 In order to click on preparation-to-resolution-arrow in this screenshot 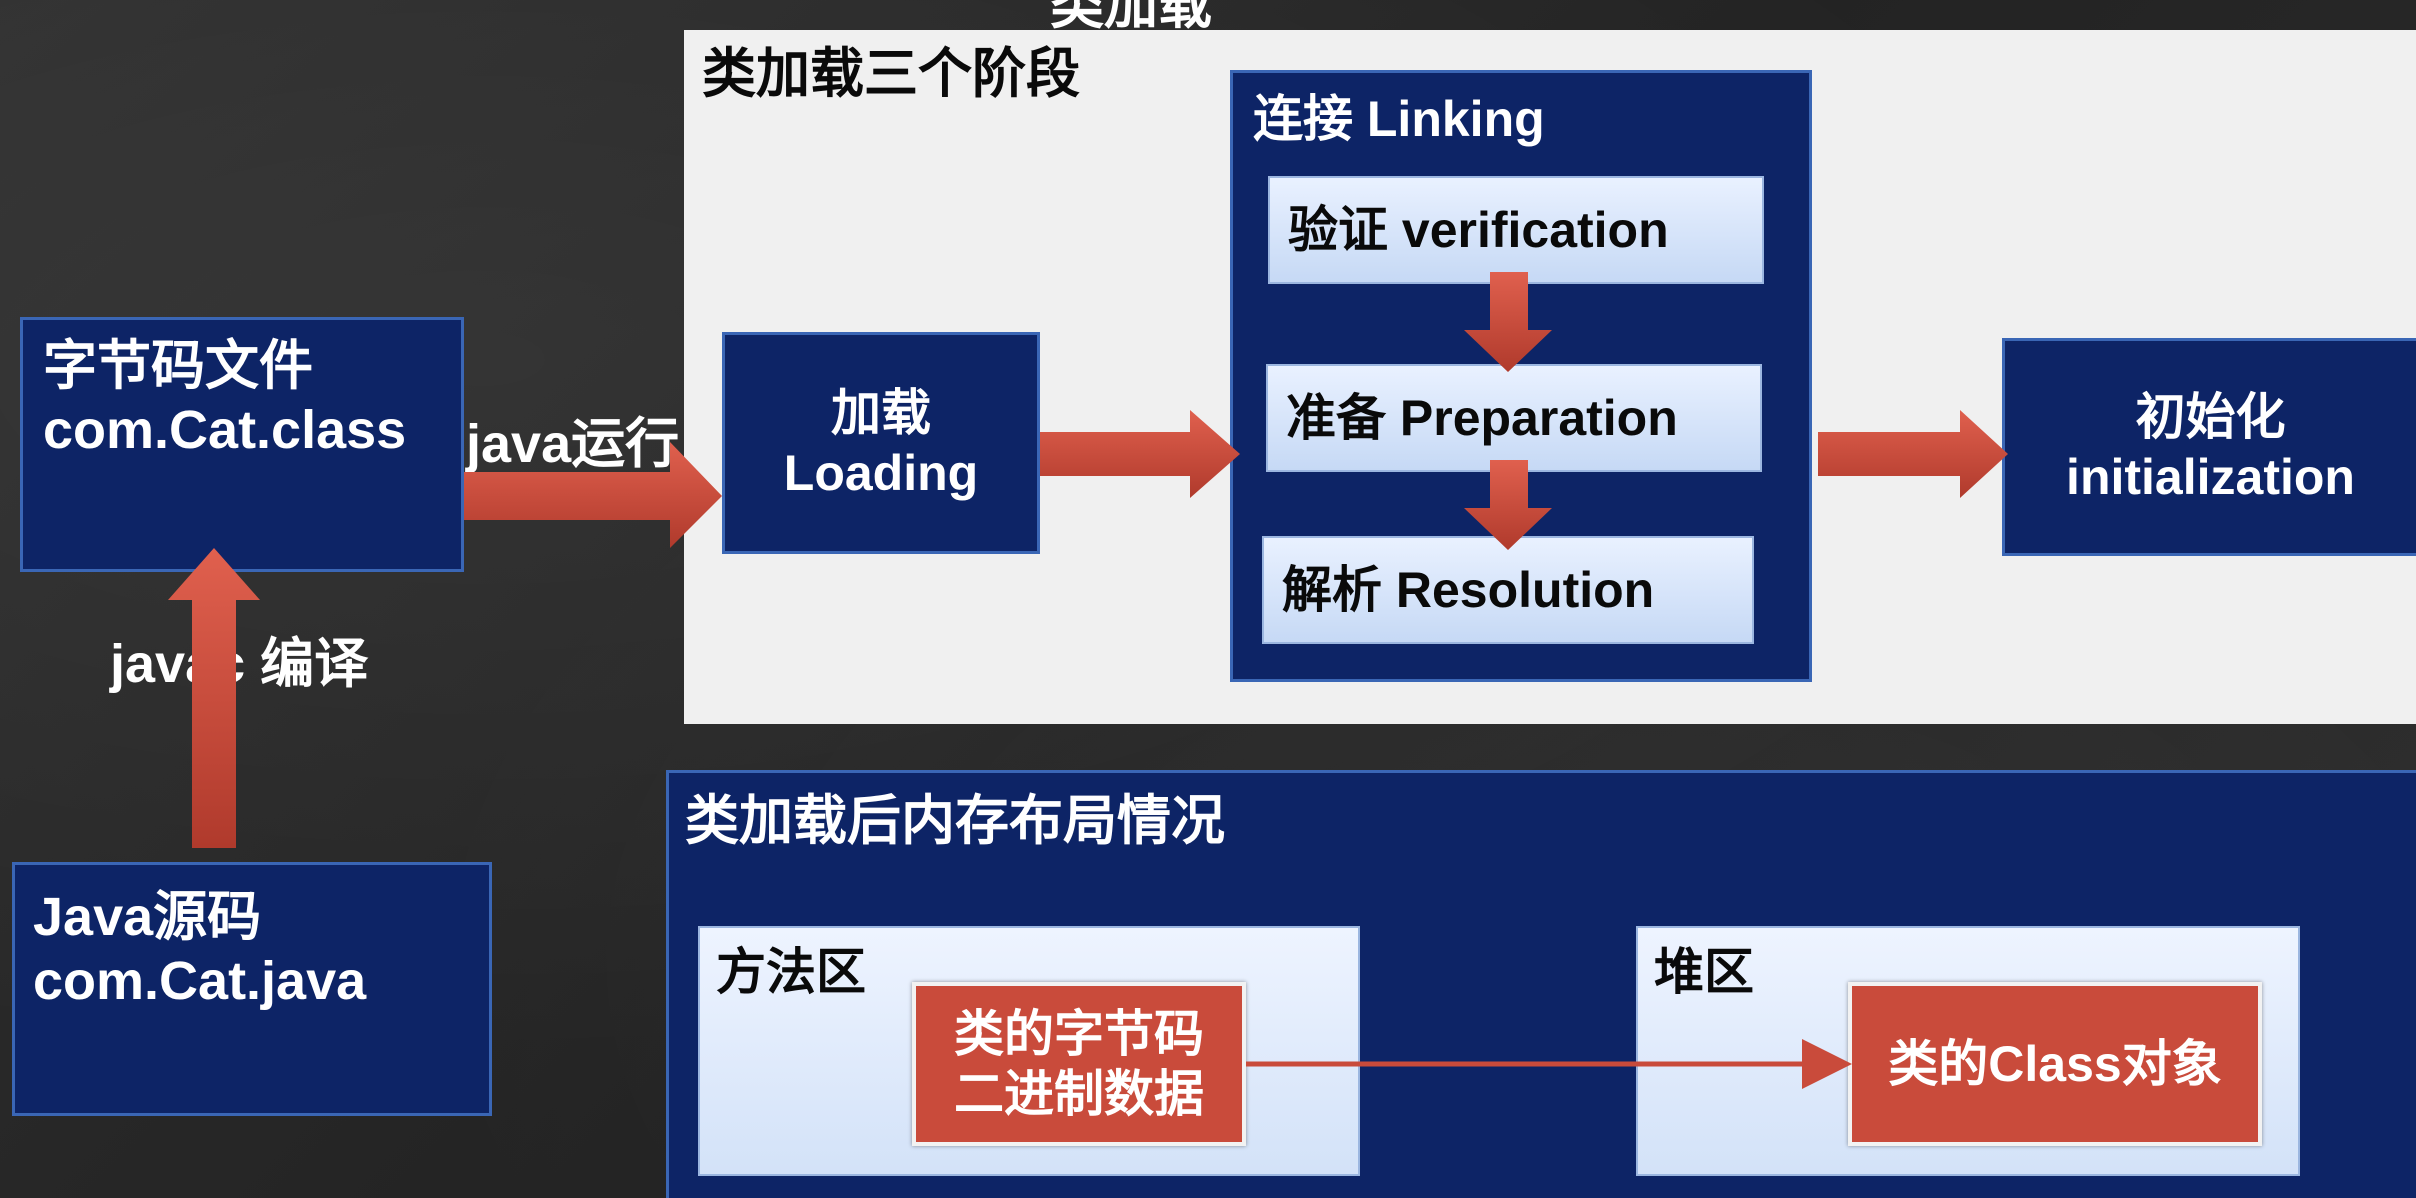, I will do `click(1508, 505)`.